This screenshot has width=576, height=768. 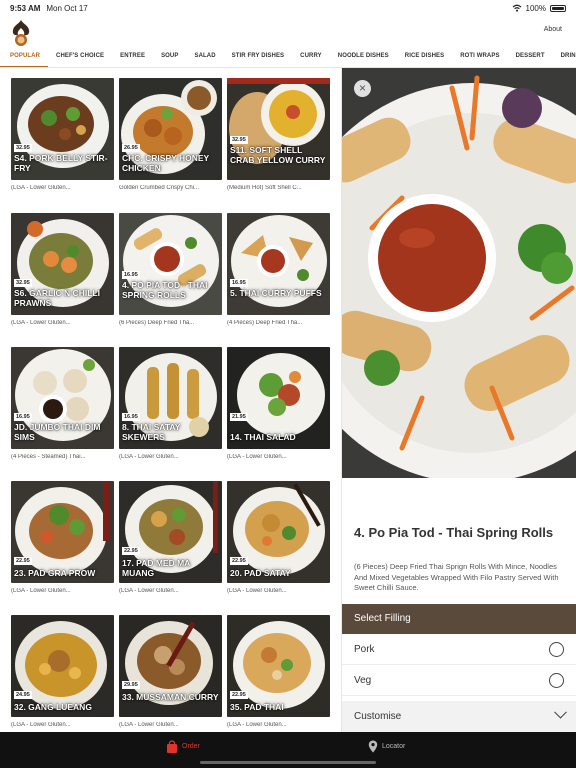 What do you see at coordinates (131, 685) in the screenshot?
I see `price-badge: 29.95` at bounding box center [131, 685].